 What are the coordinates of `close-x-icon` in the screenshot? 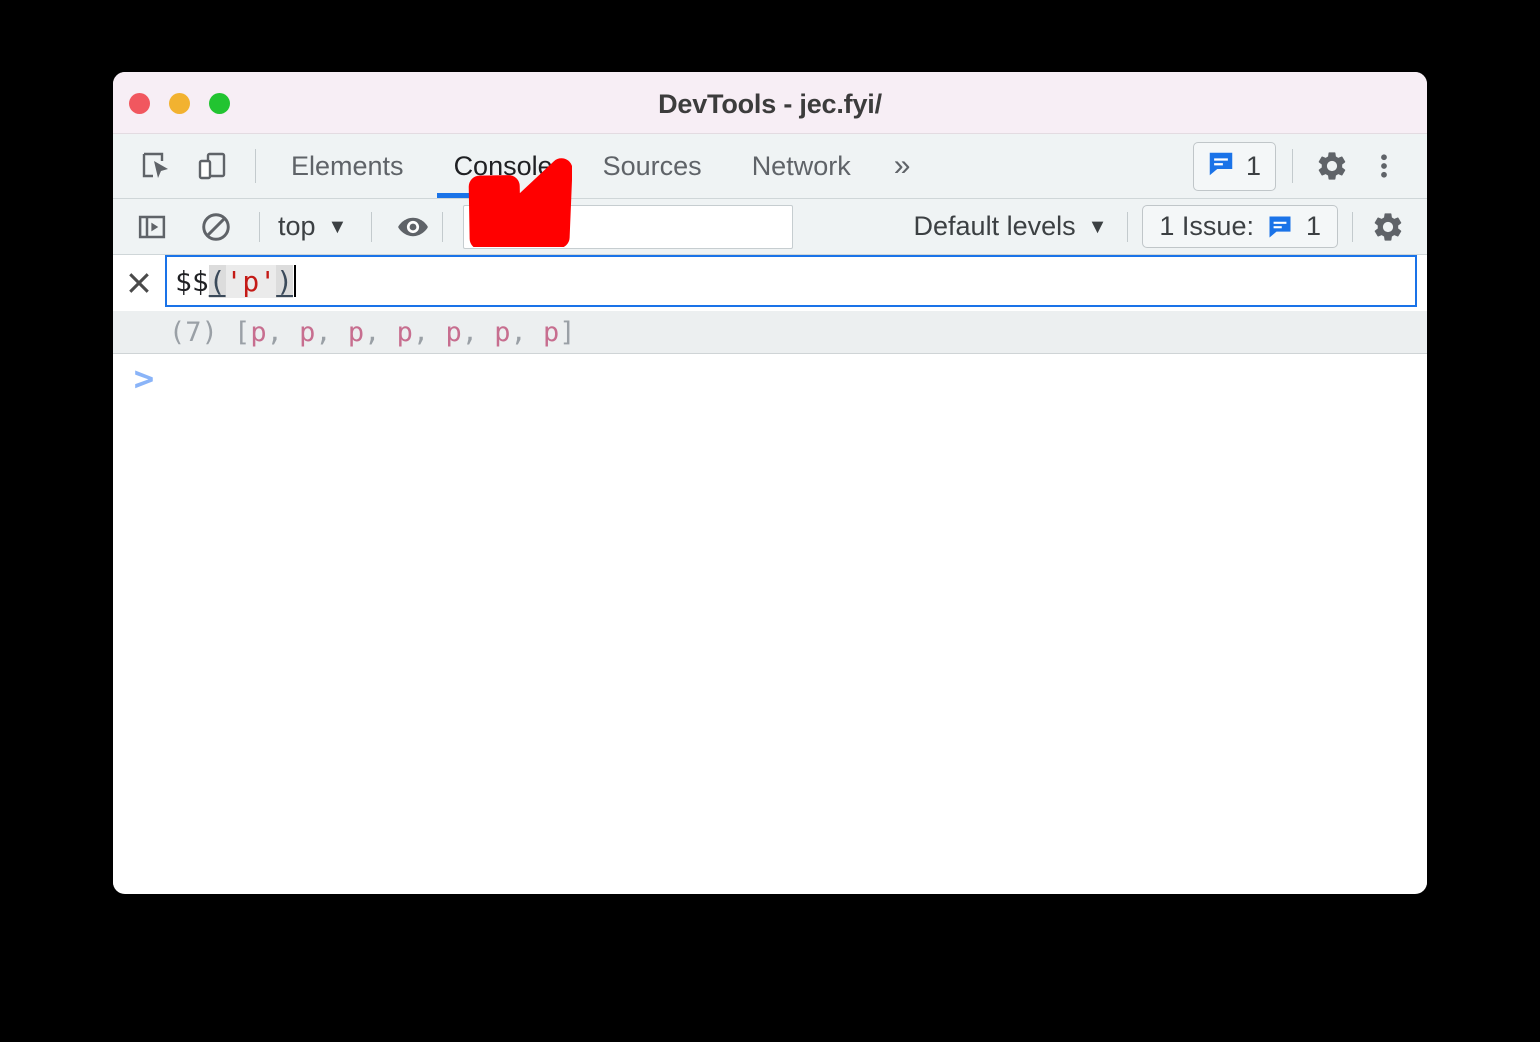 It's located at (139, 283).